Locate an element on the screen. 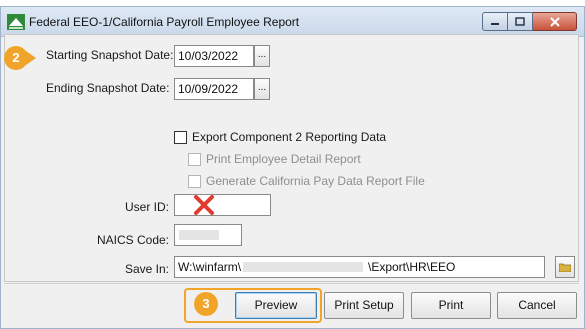 The image size is (585, 329). cancel-button: Cancel is located at coordinates (537, 305).